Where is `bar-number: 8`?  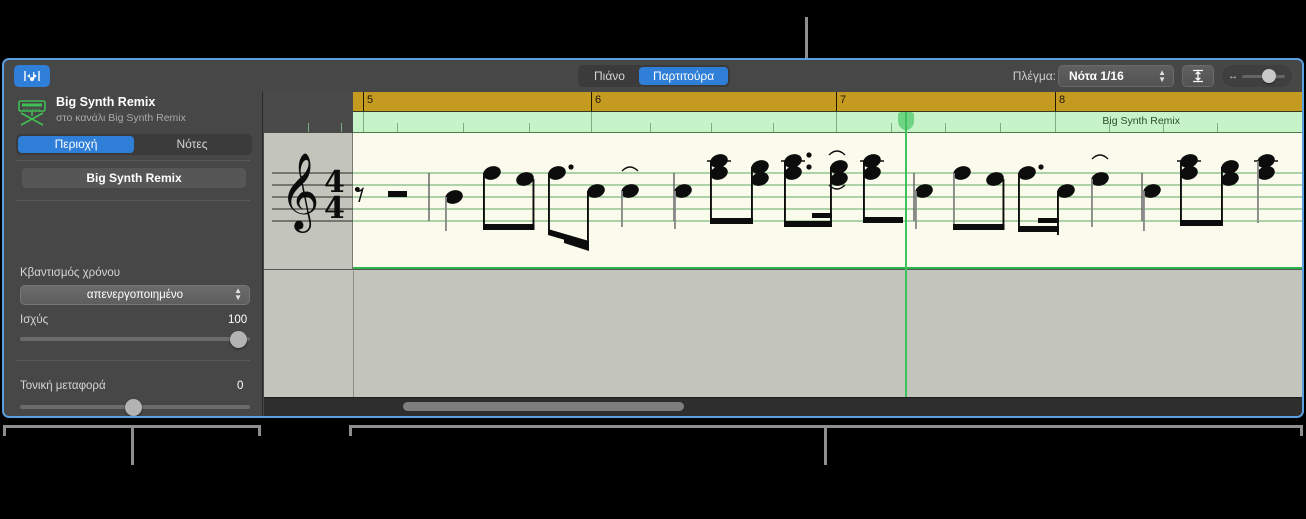 bar-number: 8 is located at coordinates (1062, 100).